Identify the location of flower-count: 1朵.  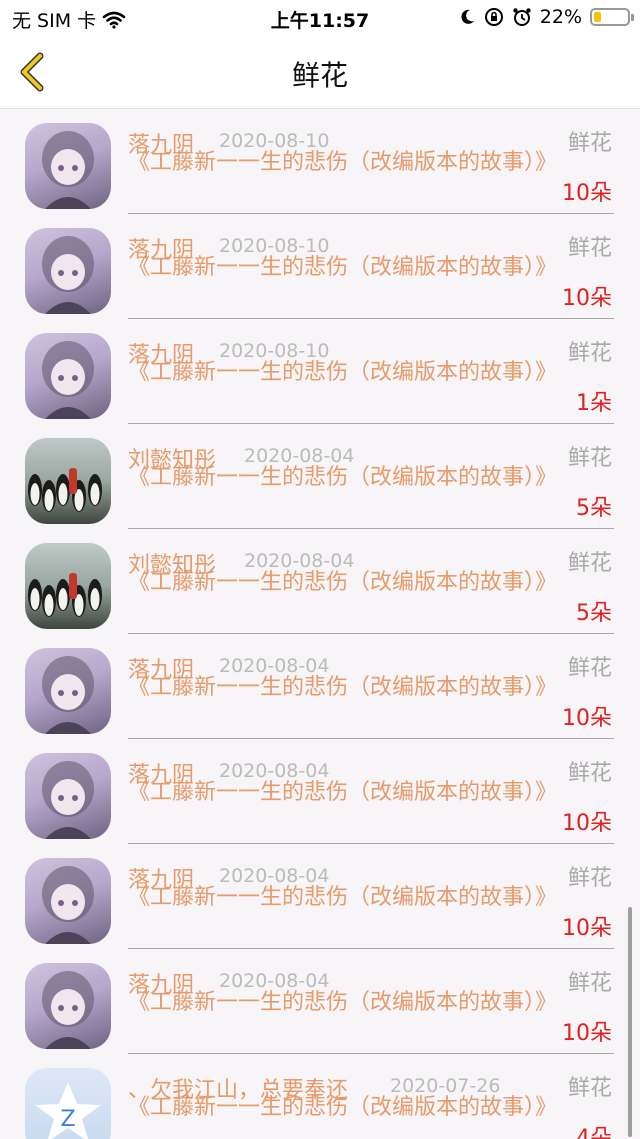
(594, 403).